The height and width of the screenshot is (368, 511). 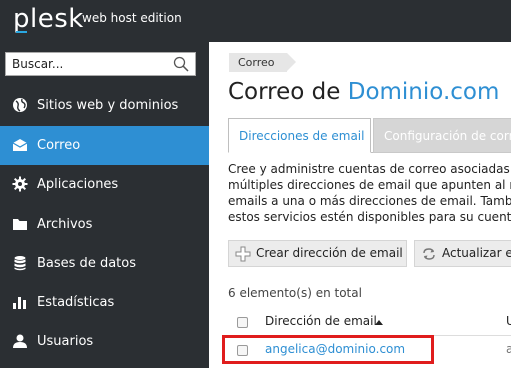 What do you see at coordinates (20, 145) in the screenshot?
I see `mail-icon` at bounding box center [20, 145].